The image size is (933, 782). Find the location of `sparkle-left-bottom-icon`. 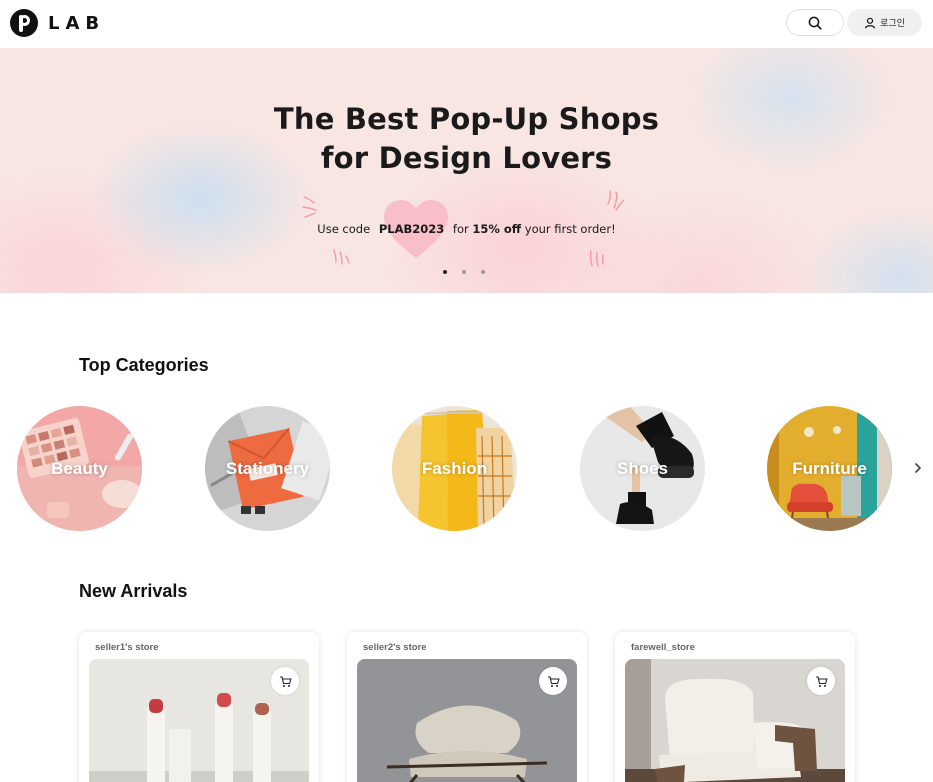

sparkle-left-bottom-icon is located at coordinates (341, 257).